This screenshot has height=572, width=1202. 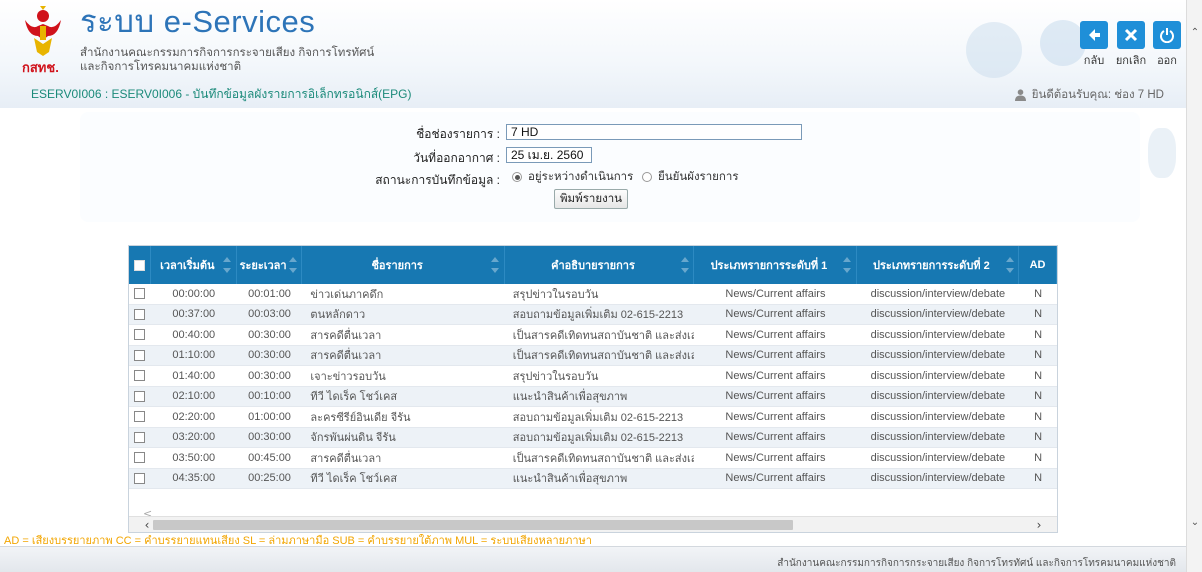 I want to click on cell-start-time: 00:37:00, so click(x=194, y=314).